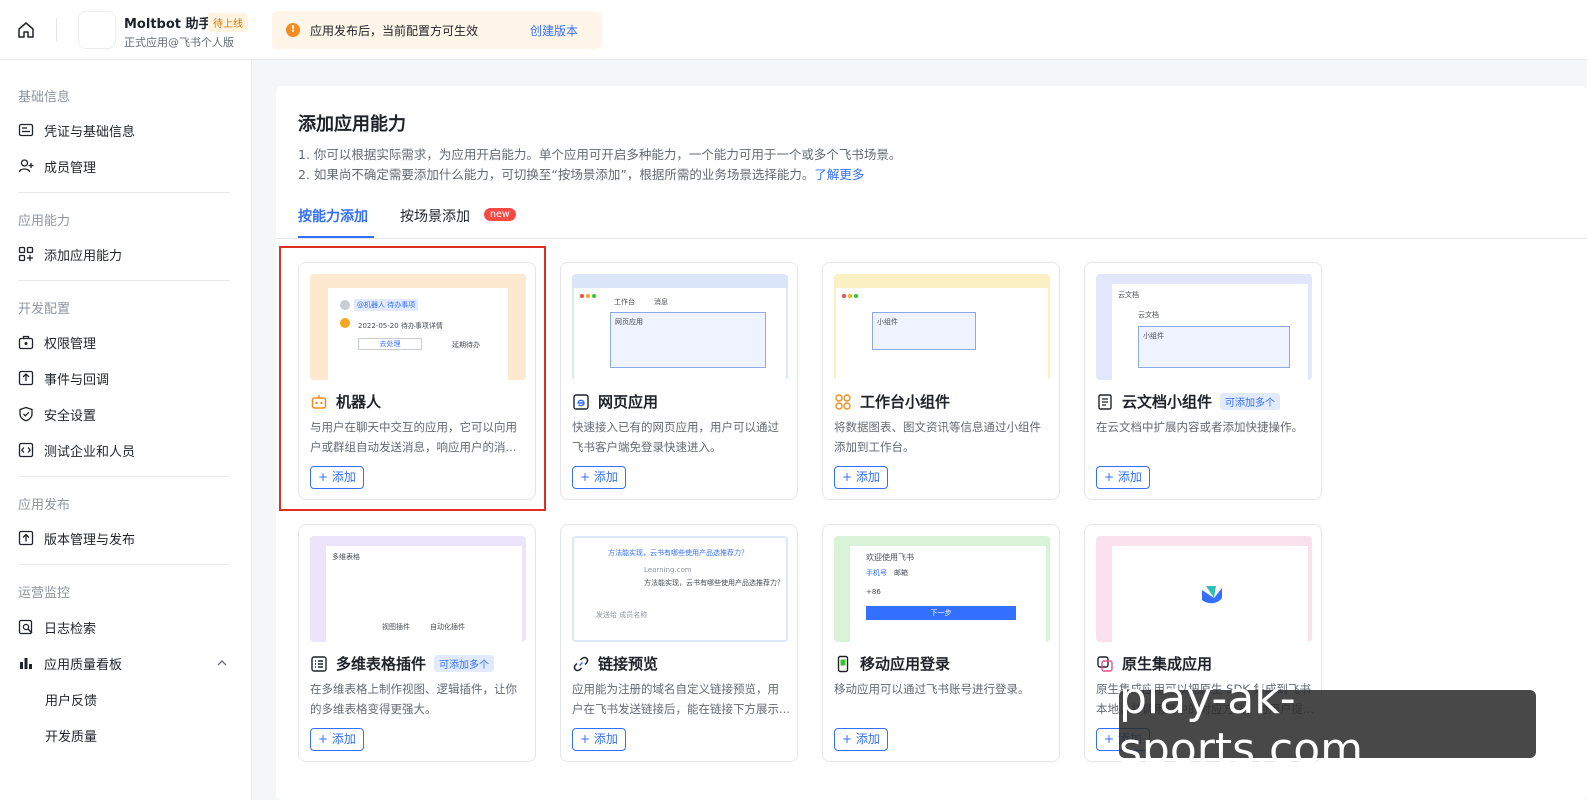 This screenshot has height=800, width=1587. Describe the element at coordinates (599, 477) in the screenshot. I see `add-web-app-button: + 添加` at that location.